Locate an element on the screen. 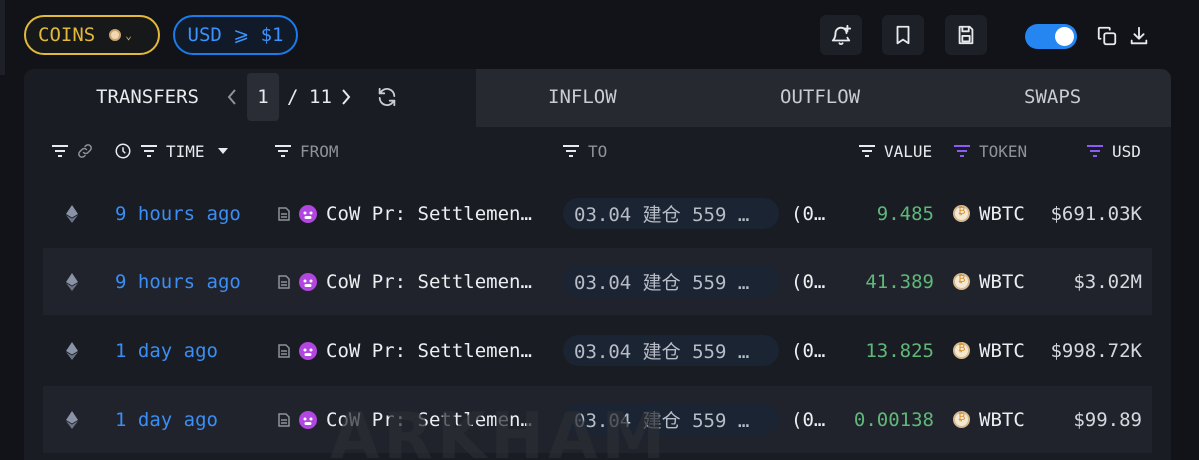 The image size is (1199, 460). column-to: TO is located at coordinates (584, 151).